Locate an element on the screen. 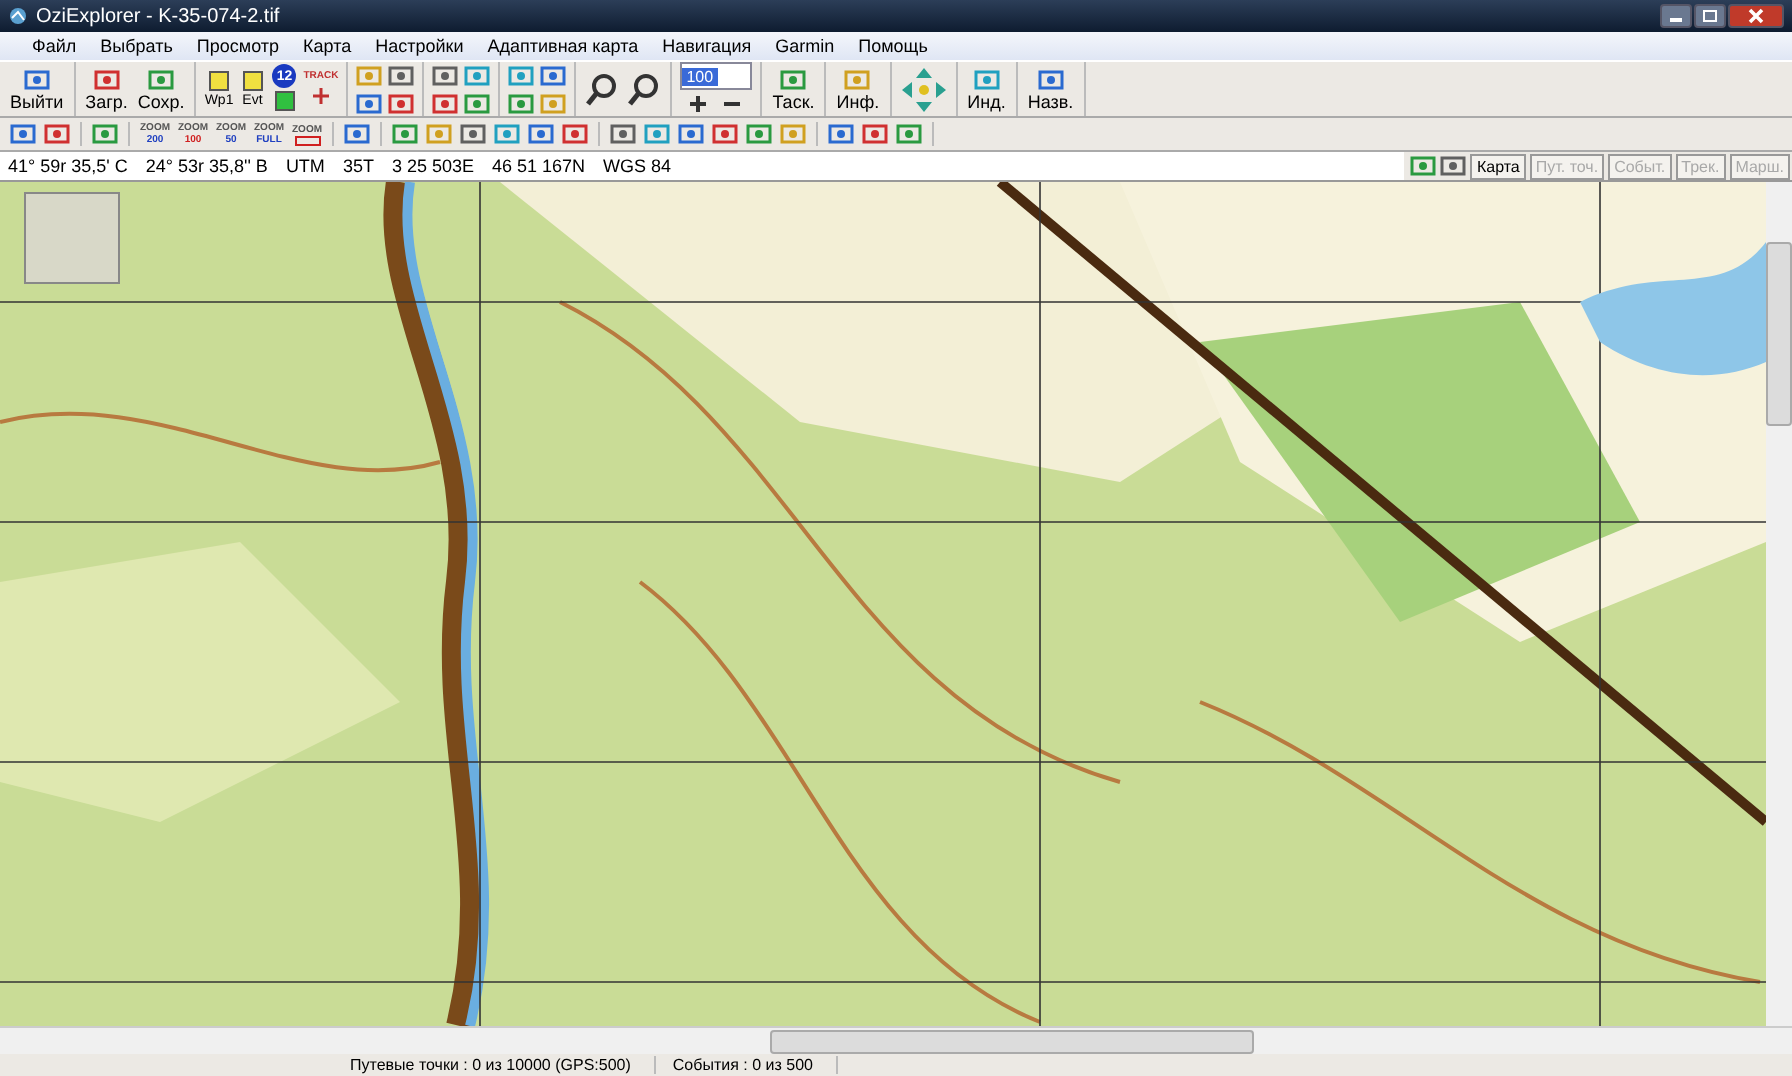 This screenshot has width=1792, height=1076. toolbar-button: Инф. is located at coordinates (858, 89).